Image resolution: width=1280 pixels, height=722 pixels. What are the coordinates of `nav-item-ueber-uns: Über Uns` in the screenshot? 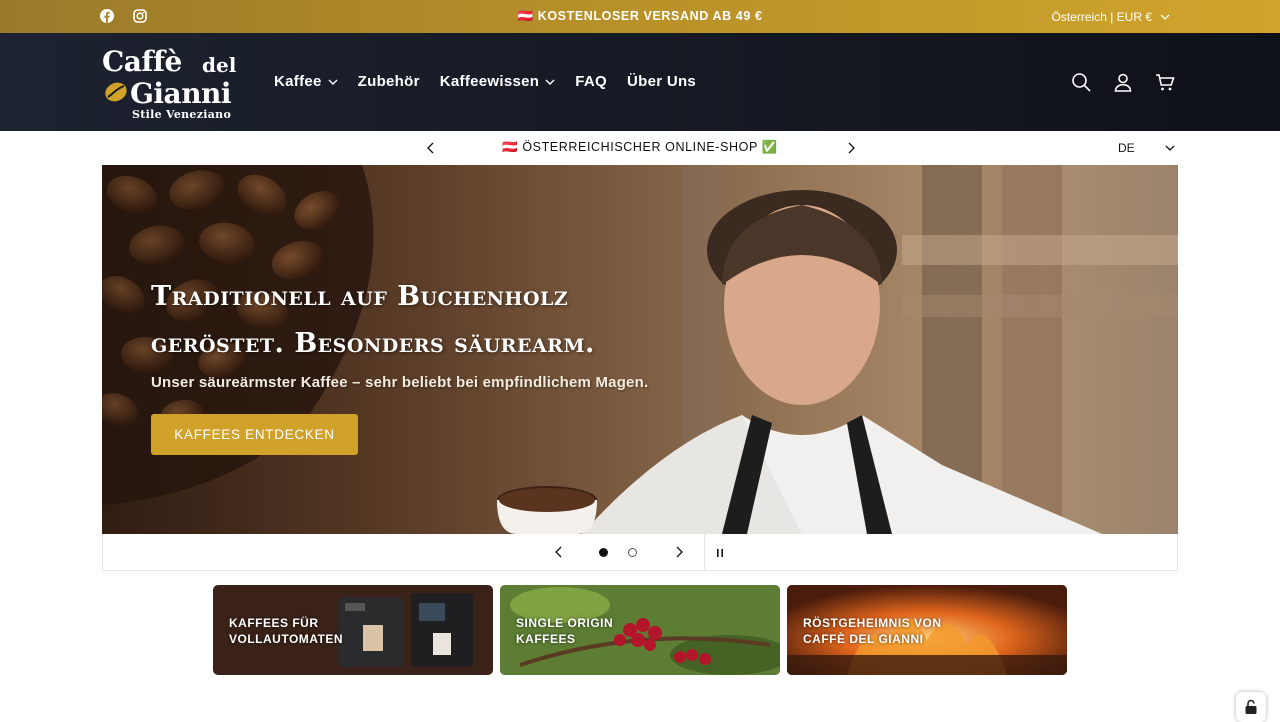 It's located at (661, 81).